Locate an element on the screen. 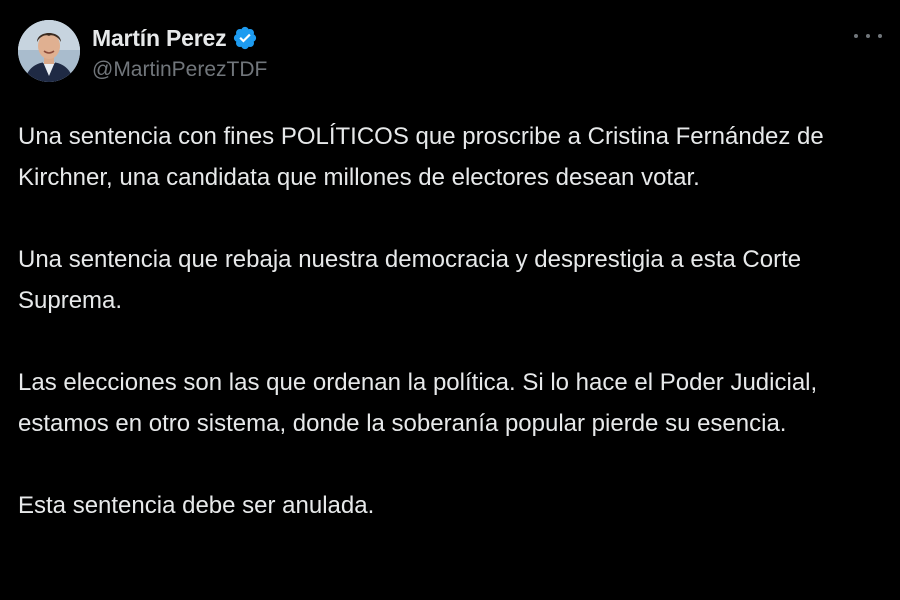  author-name-row: Martín Perez is located at coordinates (175, 38).